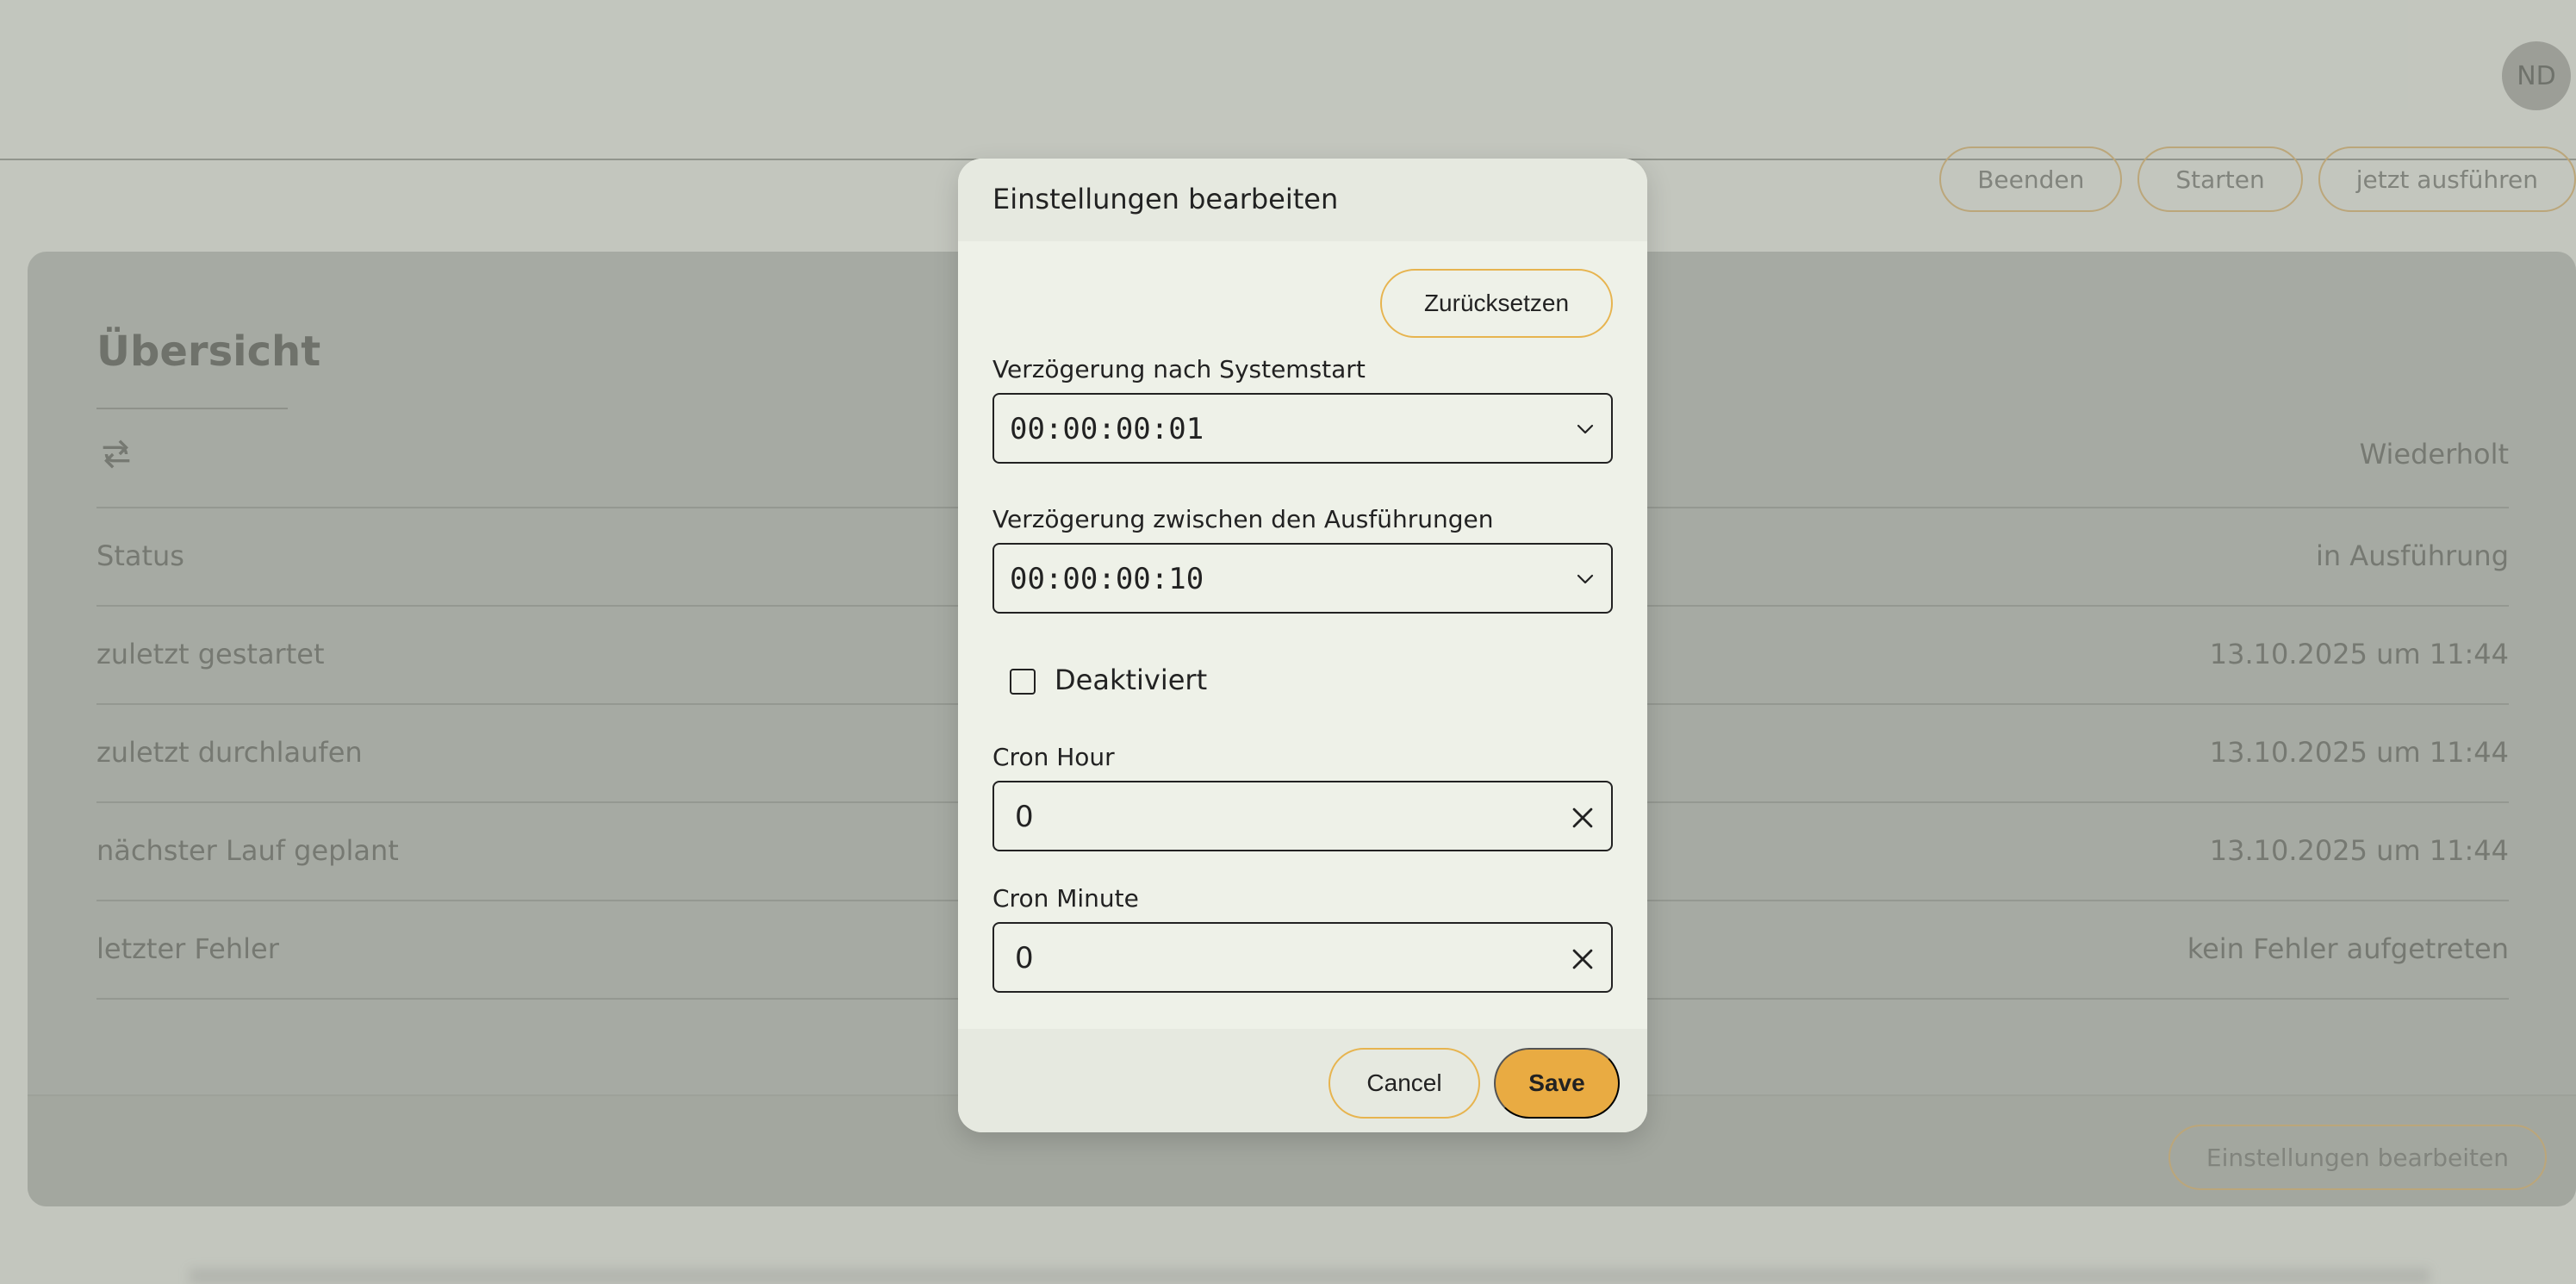  I want to click on delay-startup-select: 00:00:00:01, so click(1303, 429).